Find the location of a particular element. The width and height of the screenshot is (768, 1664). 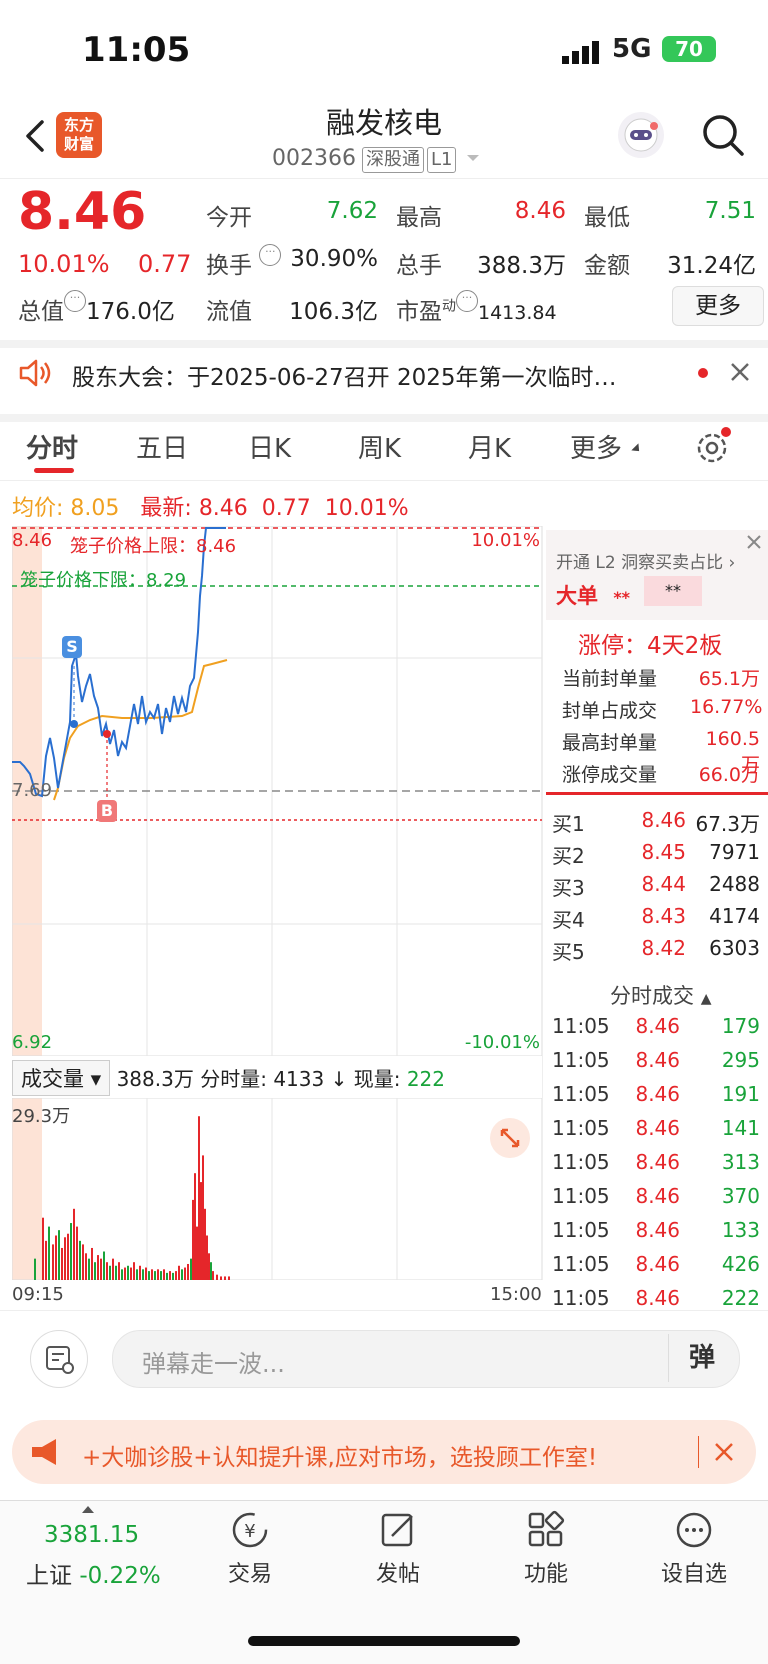

more-dots-icon is located at coordinates (694, 1530).